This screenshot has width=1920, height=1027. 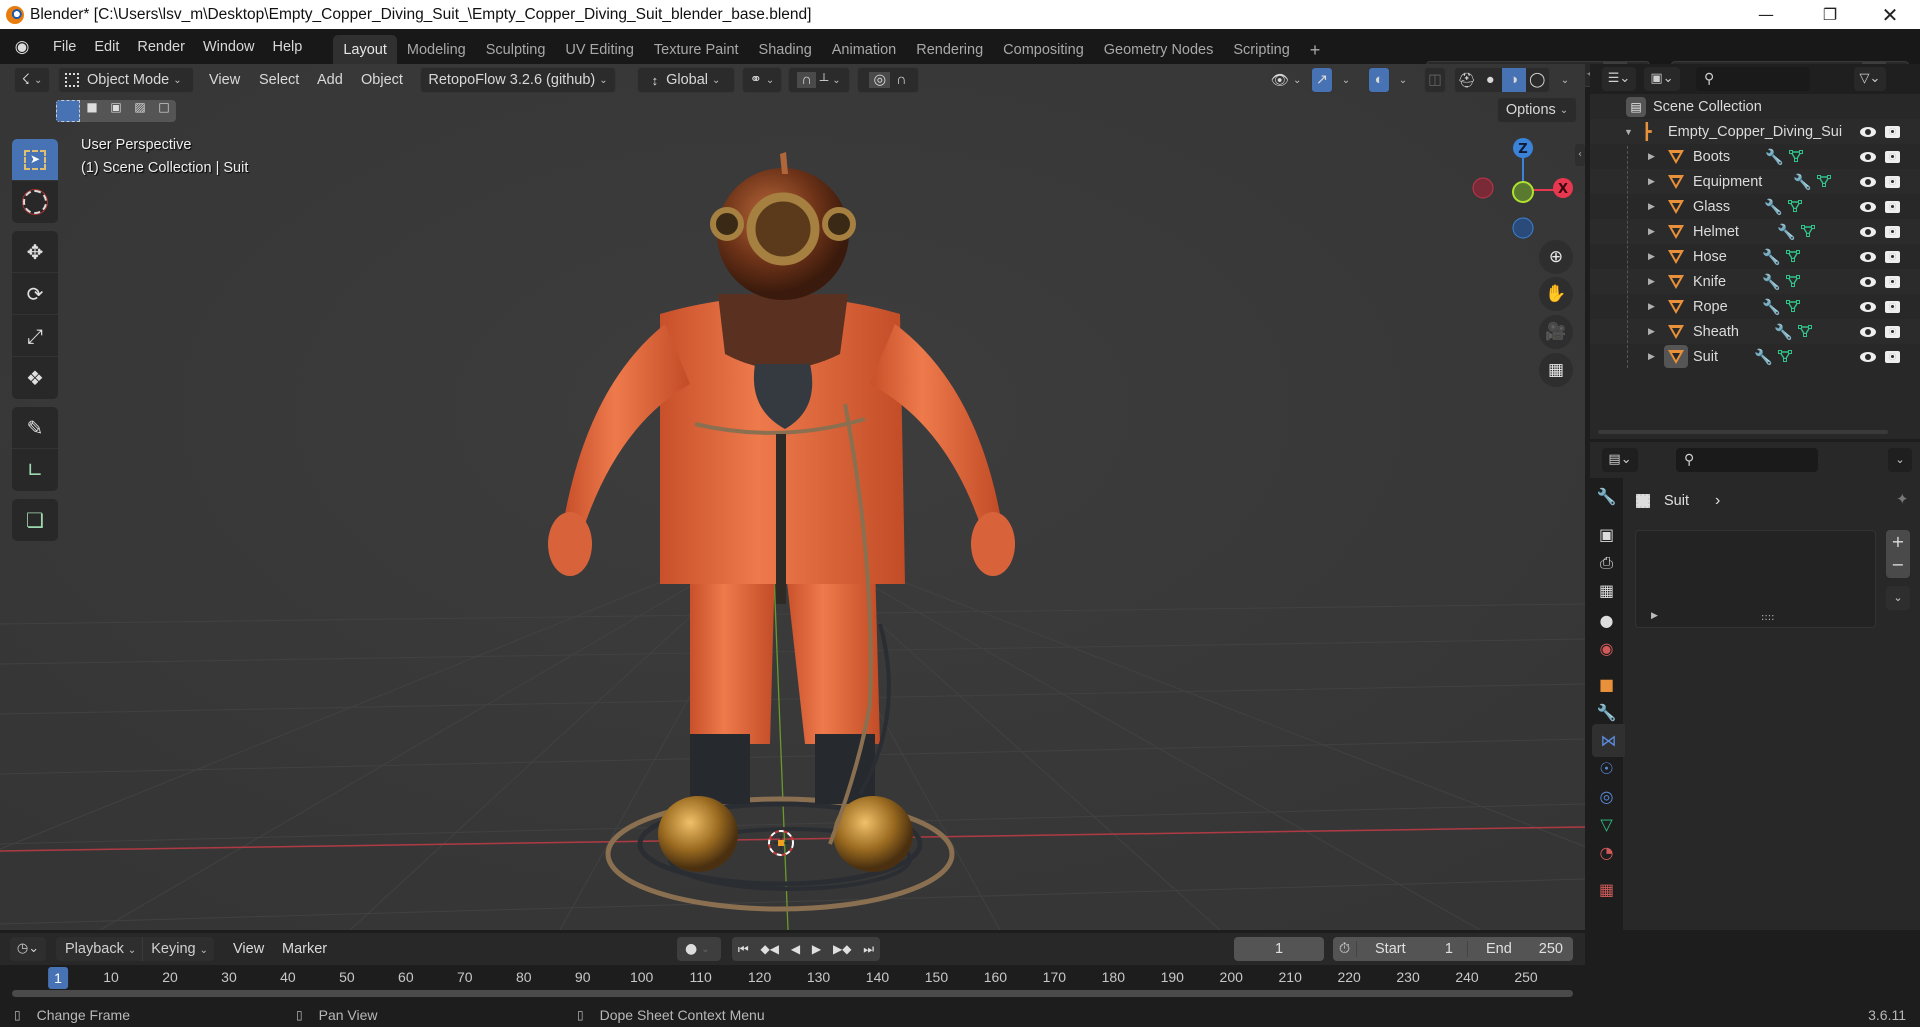 What do you see at coordinates (330, 80) in the screenshot?
I see `menu-add: Add` at bounding box center [330, 80].